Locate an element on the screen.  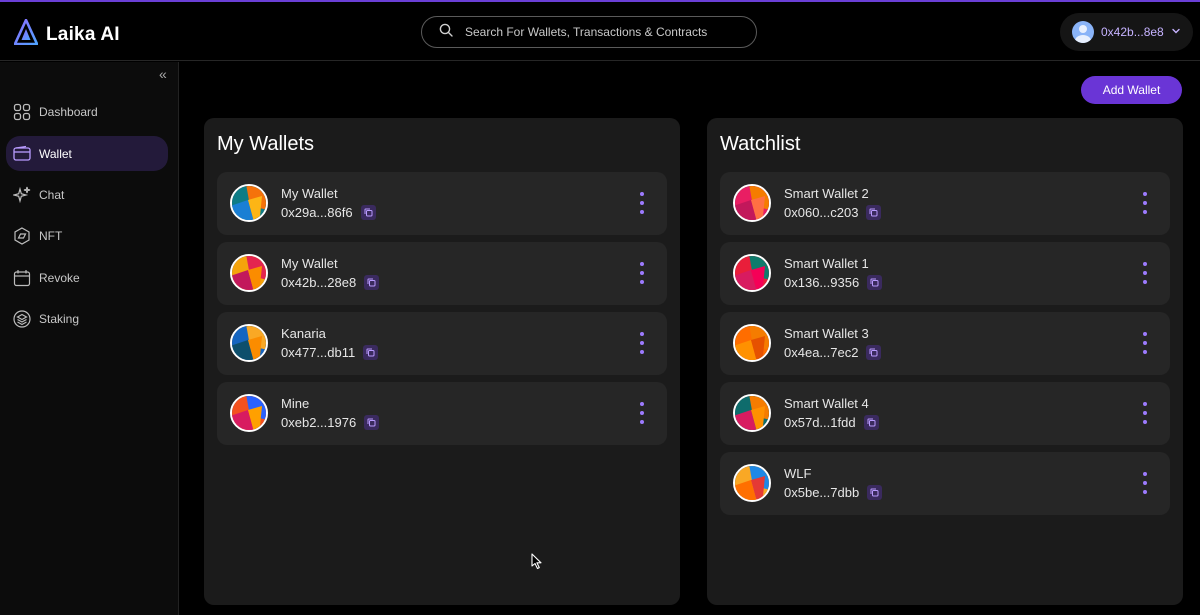
wallet-address: 0x060...c203 is located at coordinates (821, 212).